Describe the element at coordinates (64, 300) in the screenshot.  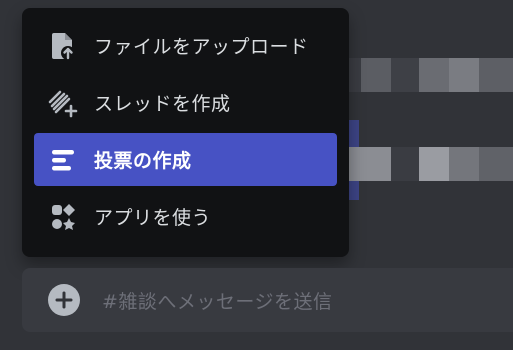
I see `plus-circle-icon` at that location.